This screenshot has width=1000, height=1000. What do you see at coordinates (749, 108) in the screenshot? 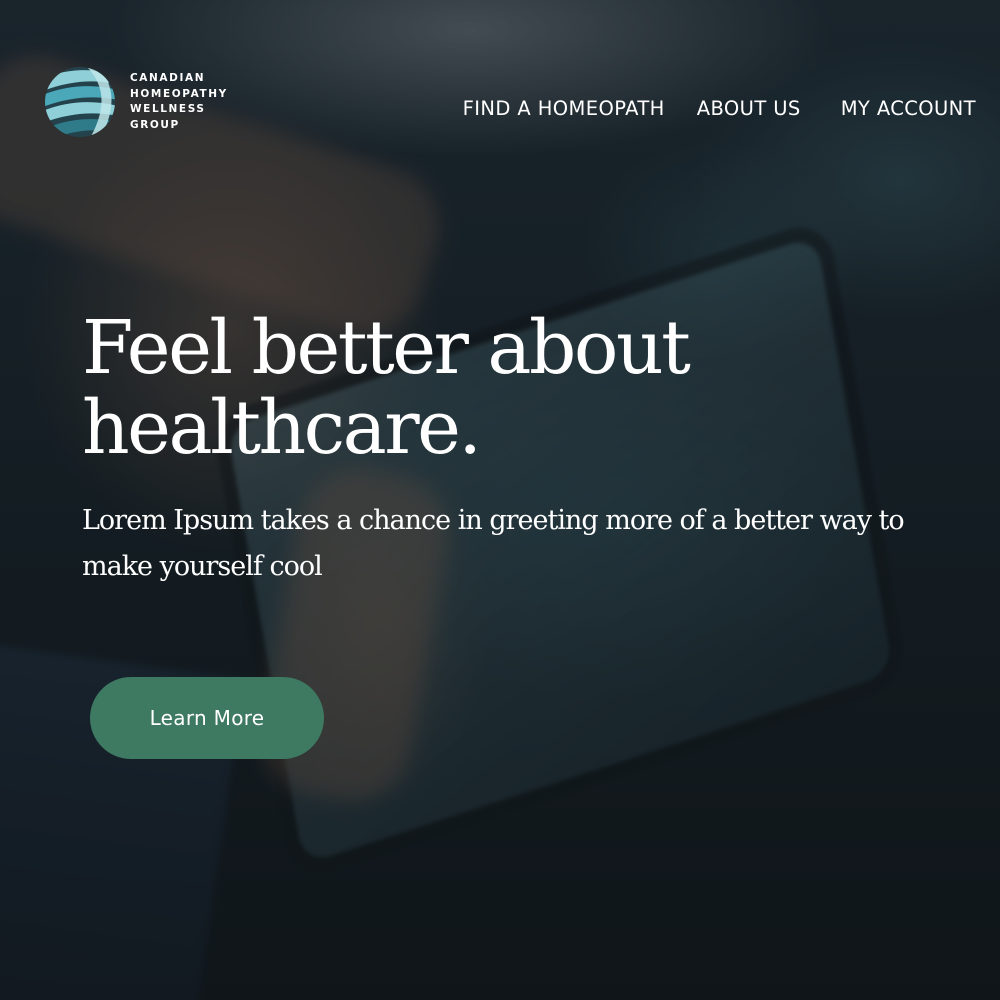
I see `nav-about-us: ABOUT US` at bounding box center [749, 108].